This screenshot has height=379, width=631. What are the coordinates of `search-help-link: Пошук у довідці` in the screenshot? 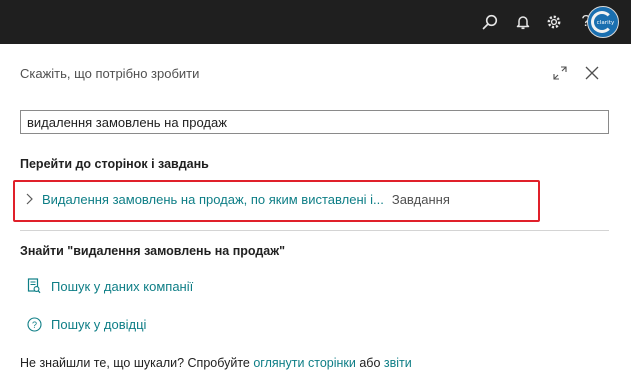 It's located at (98, 324).